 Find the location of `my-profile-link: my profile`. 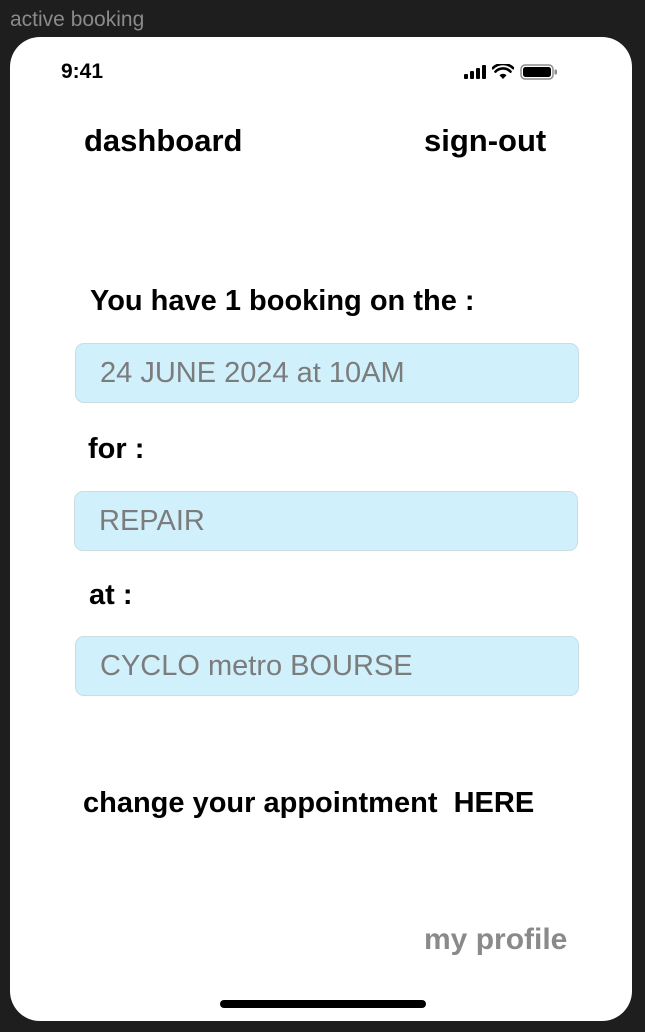

my-profile-link: my profile is located at coordinates (495, 940).